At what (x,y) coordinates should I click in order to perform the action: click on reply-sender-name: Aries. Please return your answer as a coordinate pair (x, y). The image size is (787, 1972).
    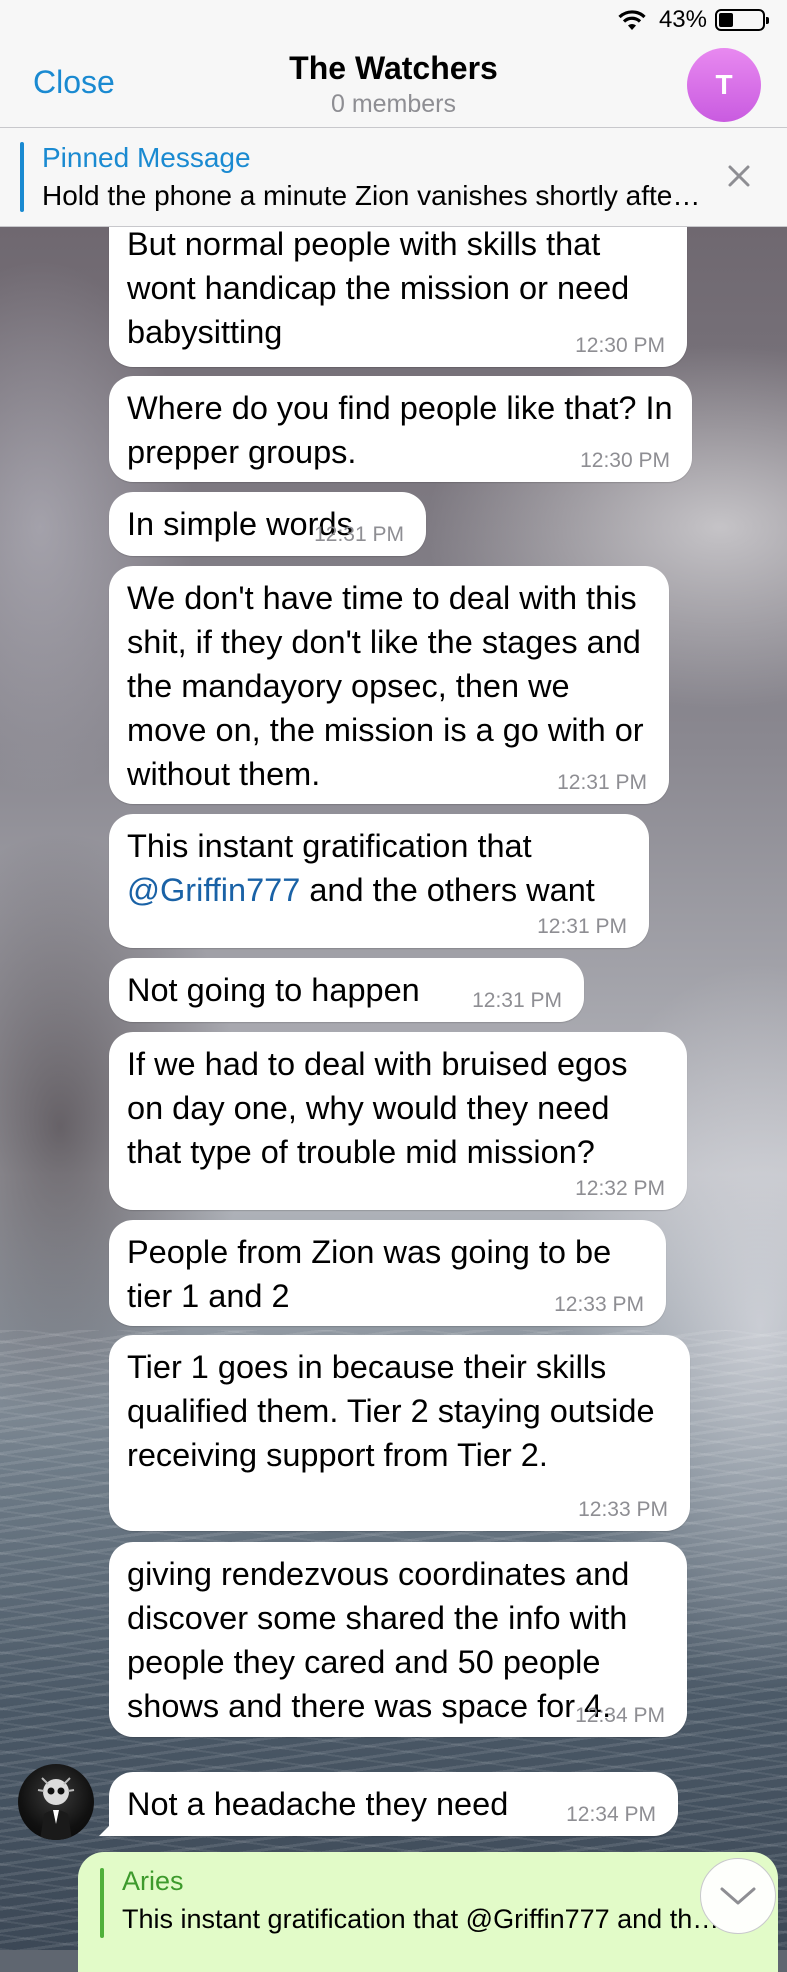
    Looking at the image, I should click on (153, 1881).